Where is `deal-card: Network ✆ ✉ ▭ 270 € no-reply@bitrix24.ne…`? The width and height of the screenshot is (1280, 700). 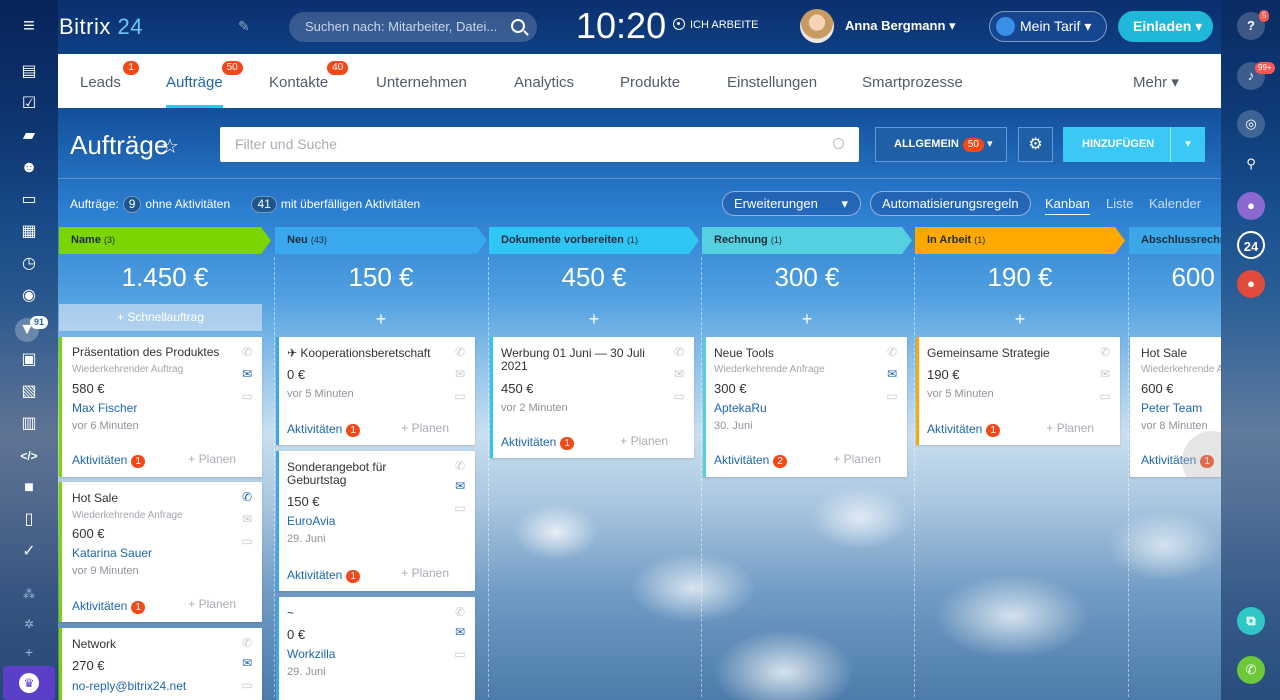 deal-card: Network ✆ ✉ ▭ 270 € no-reply@bitrix24.ne… is located at coordinates (160, 664).